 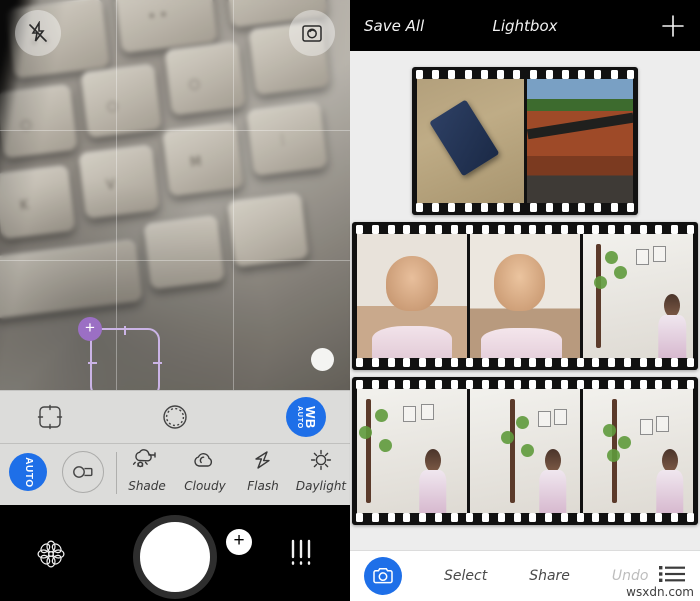 I want to click on wb-option-label: Cloudy, so click(x=205, y=486).